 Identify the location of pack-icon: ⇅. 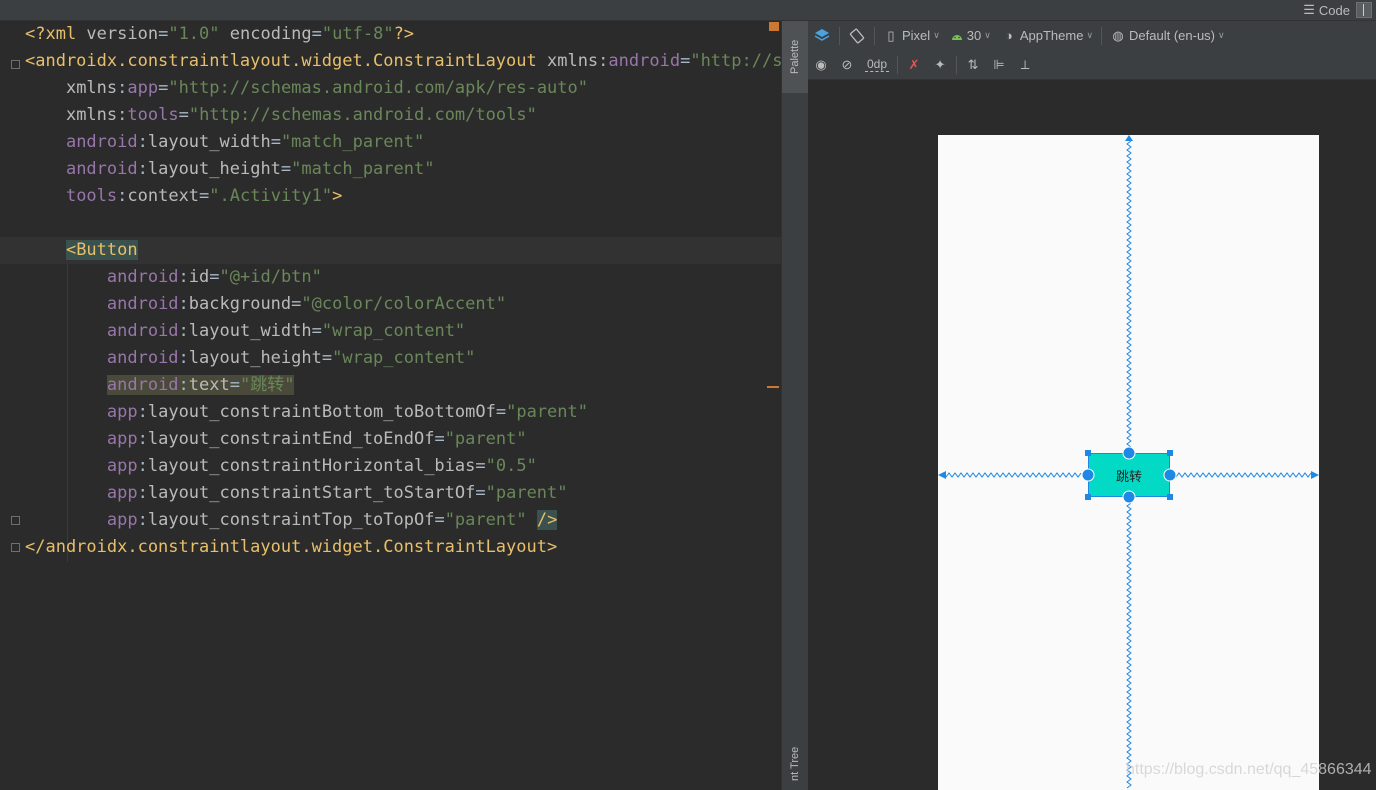
(973, 64).